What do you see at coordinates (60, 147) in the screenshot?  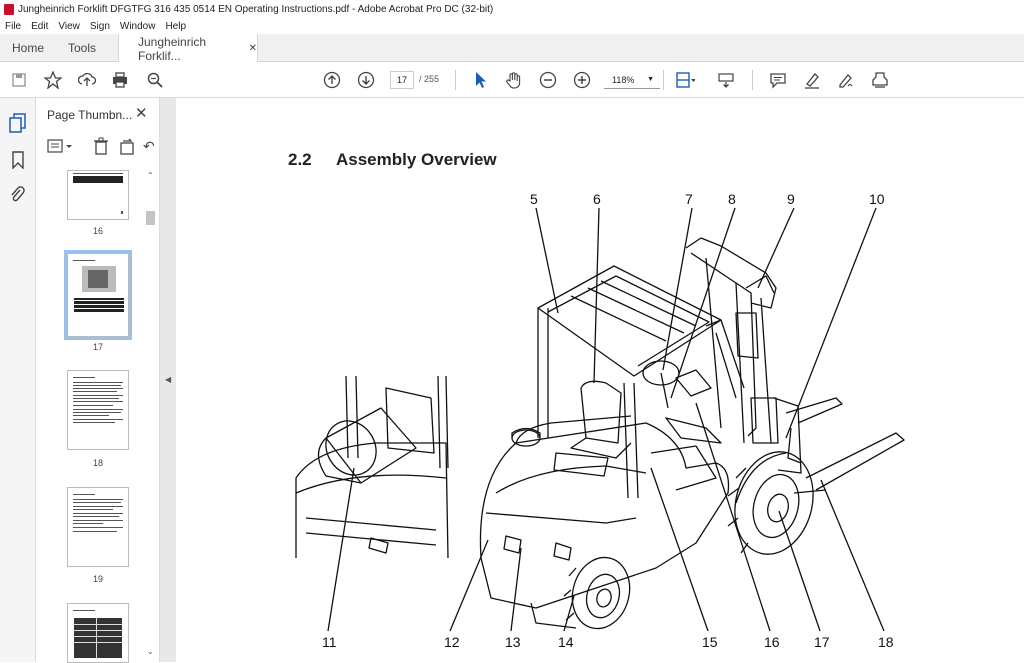 I see `options-icon` at bounding box center [60, 147].